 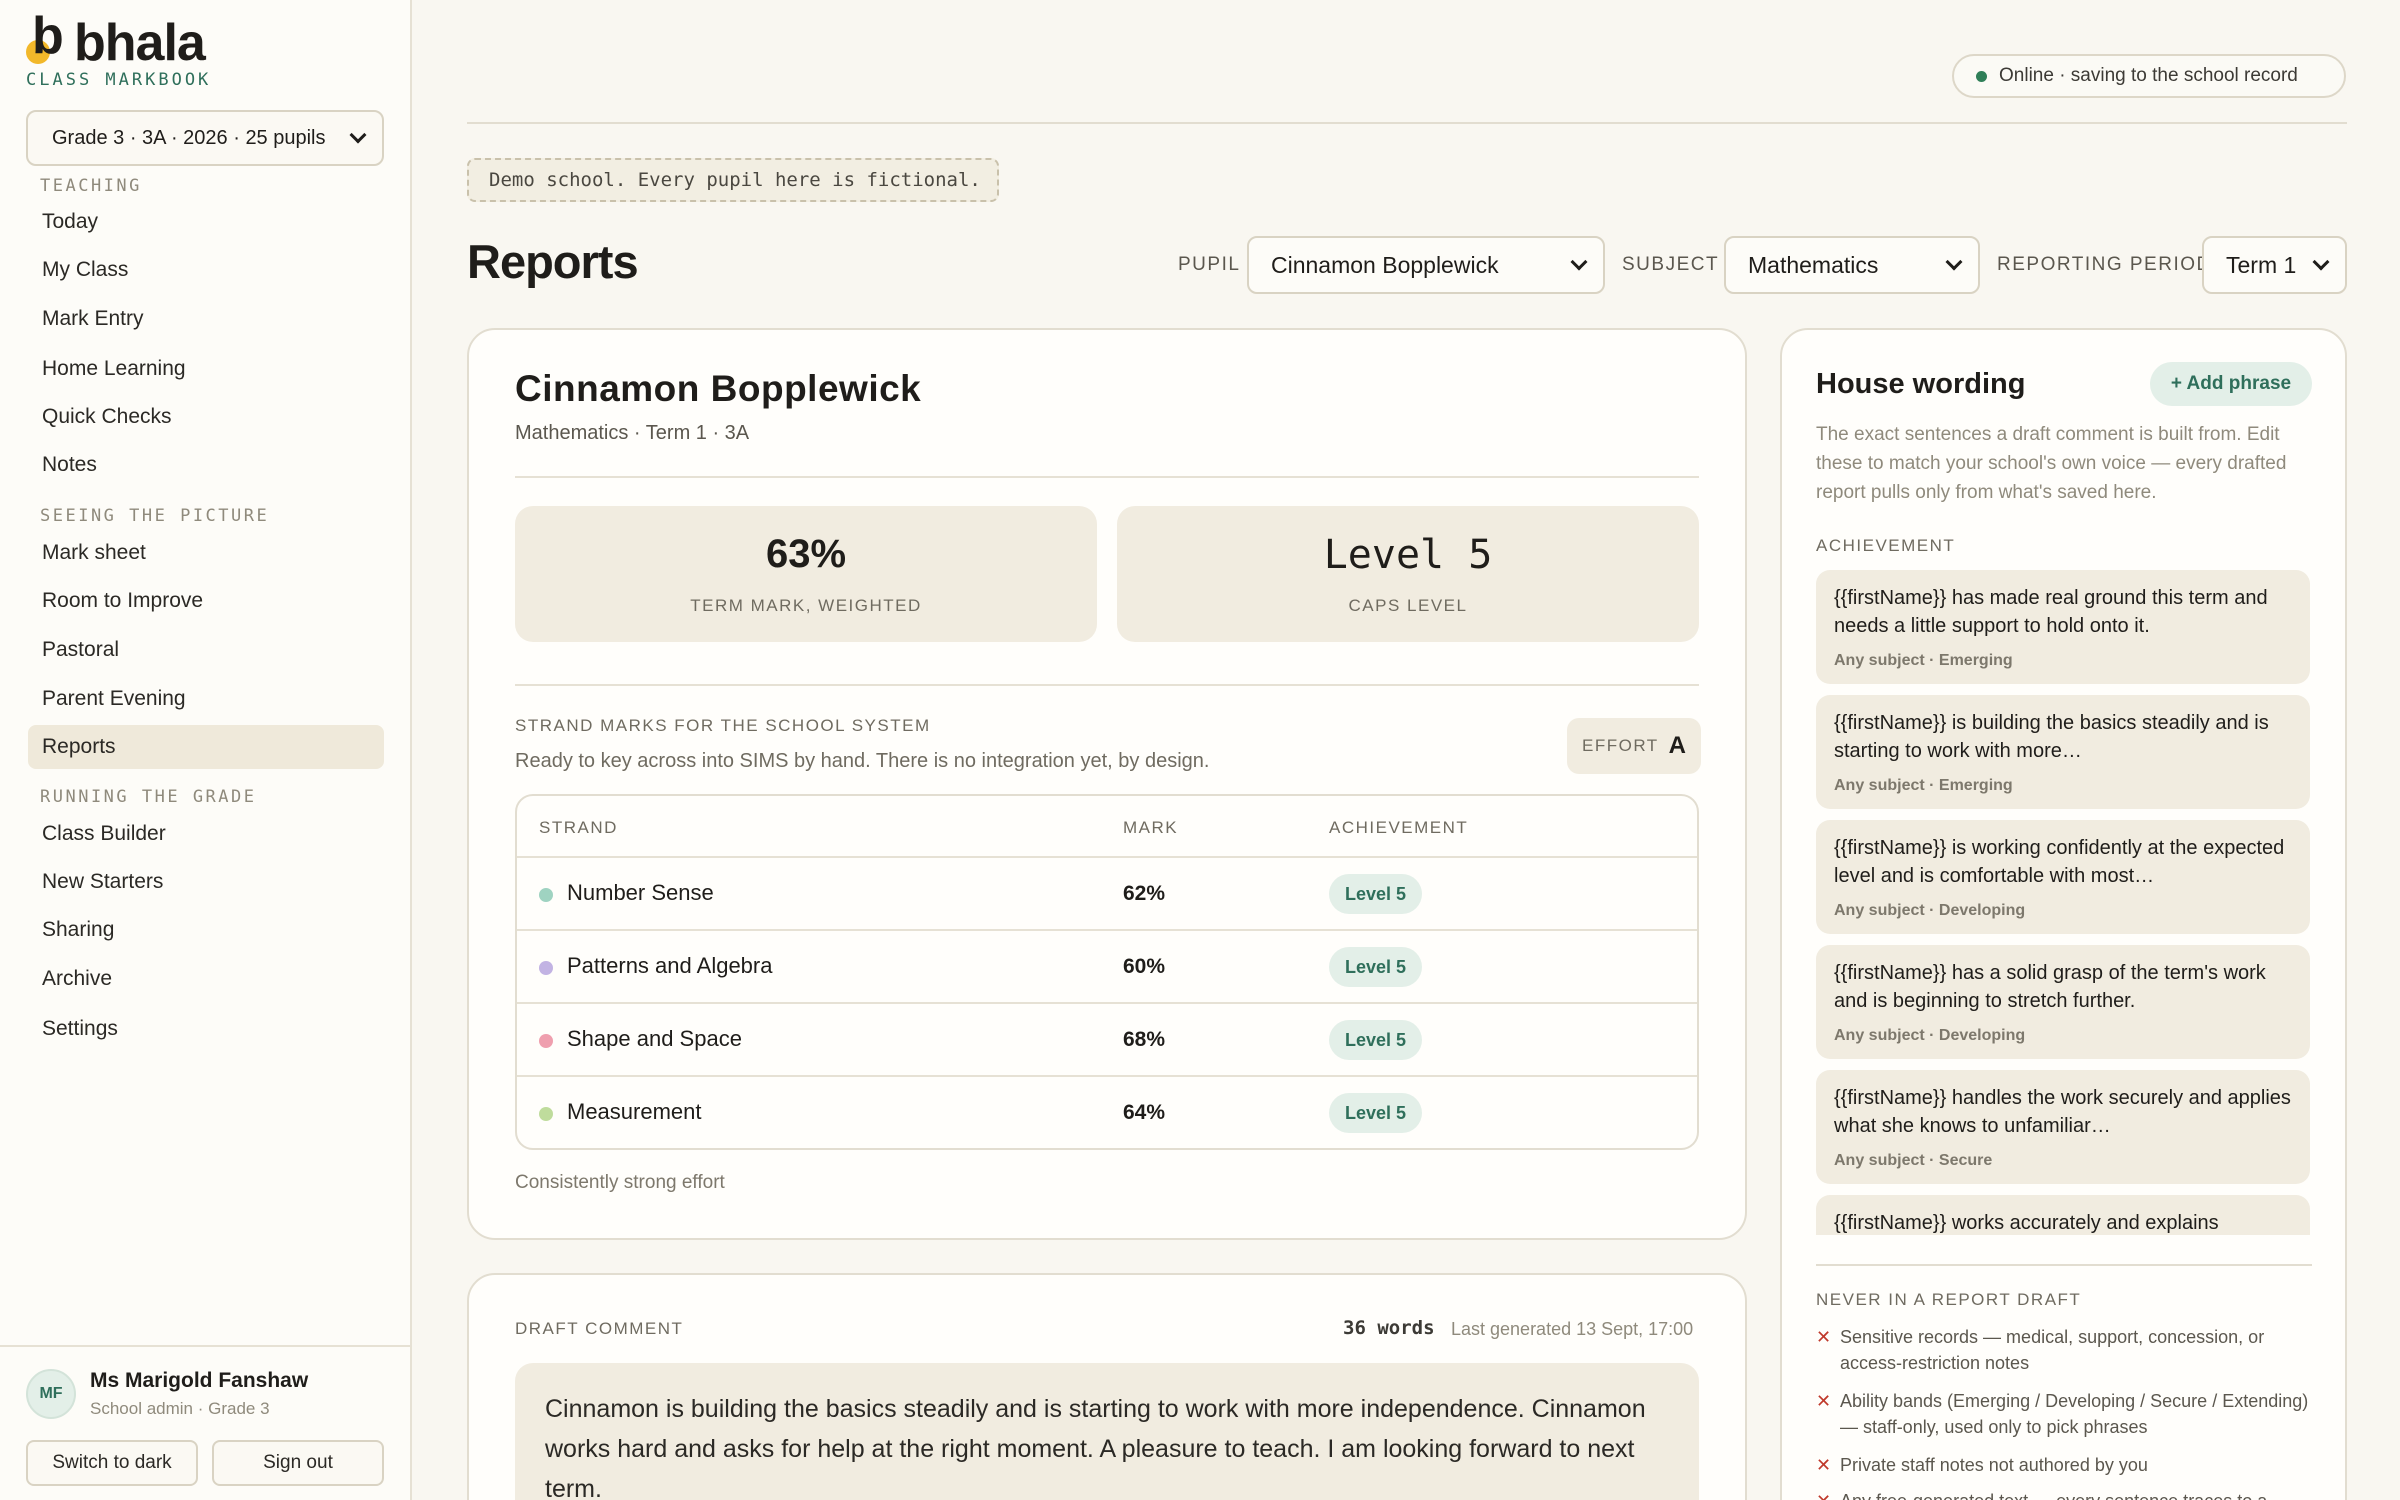 What do you see at coordinates (206, 270) in the screenshot?
I see `sidebar-item-my-class: My Class` at bounding box center [206, 270].